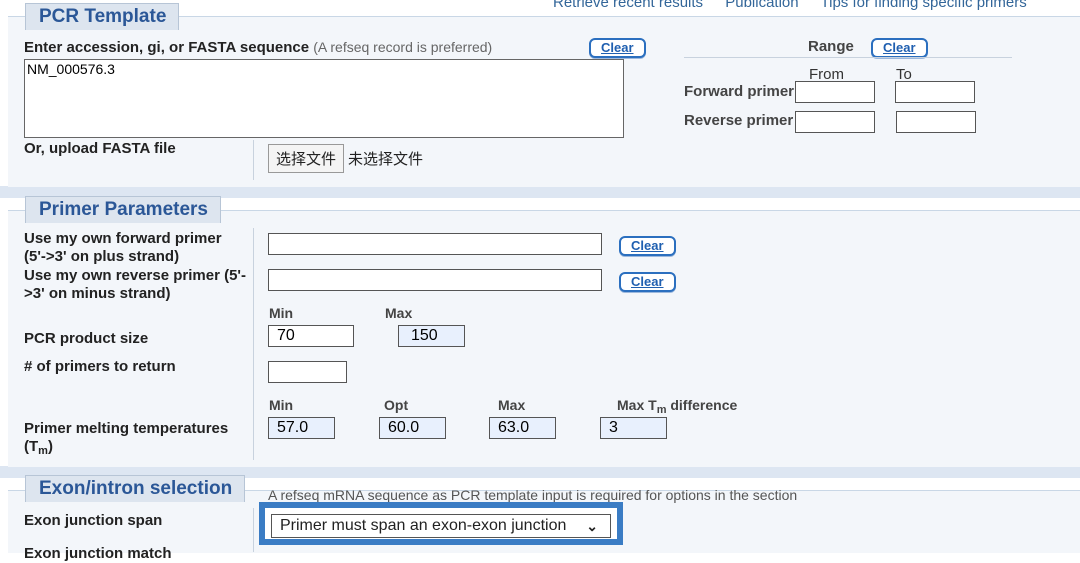 This screenshot has height=563, width=1080. I want to click on exon-junction-selected-value: Primer must span an exon-exon junction, so click(423, 525).